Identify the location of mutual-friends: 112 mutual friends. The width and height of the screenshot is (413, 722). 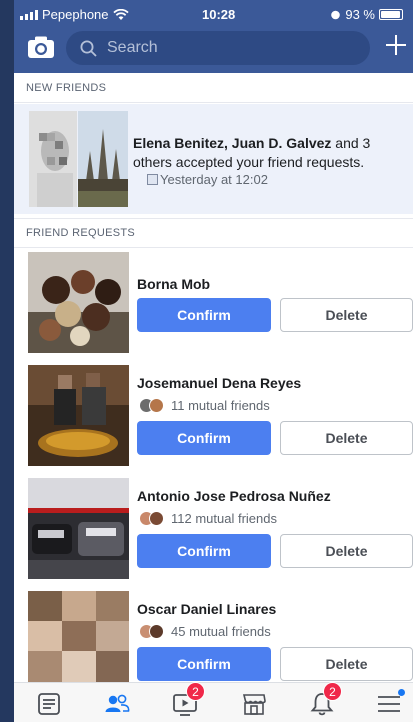
(208, 518).